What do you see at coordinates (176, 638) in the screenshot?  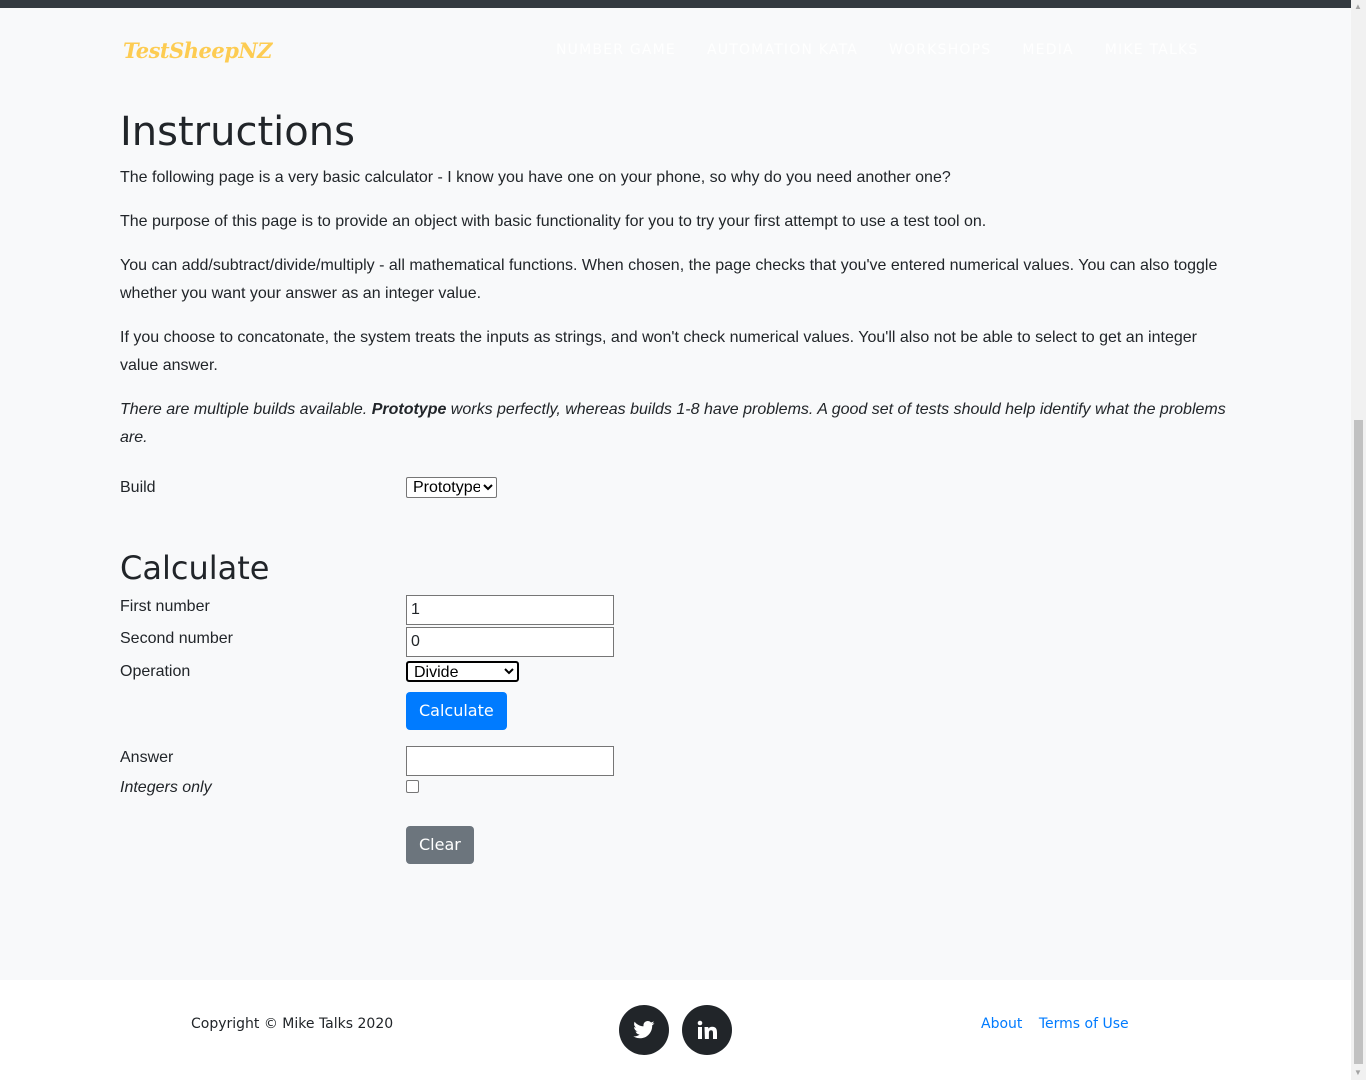 I see `second-number-label: Second number` at bounding box center [176, 638].